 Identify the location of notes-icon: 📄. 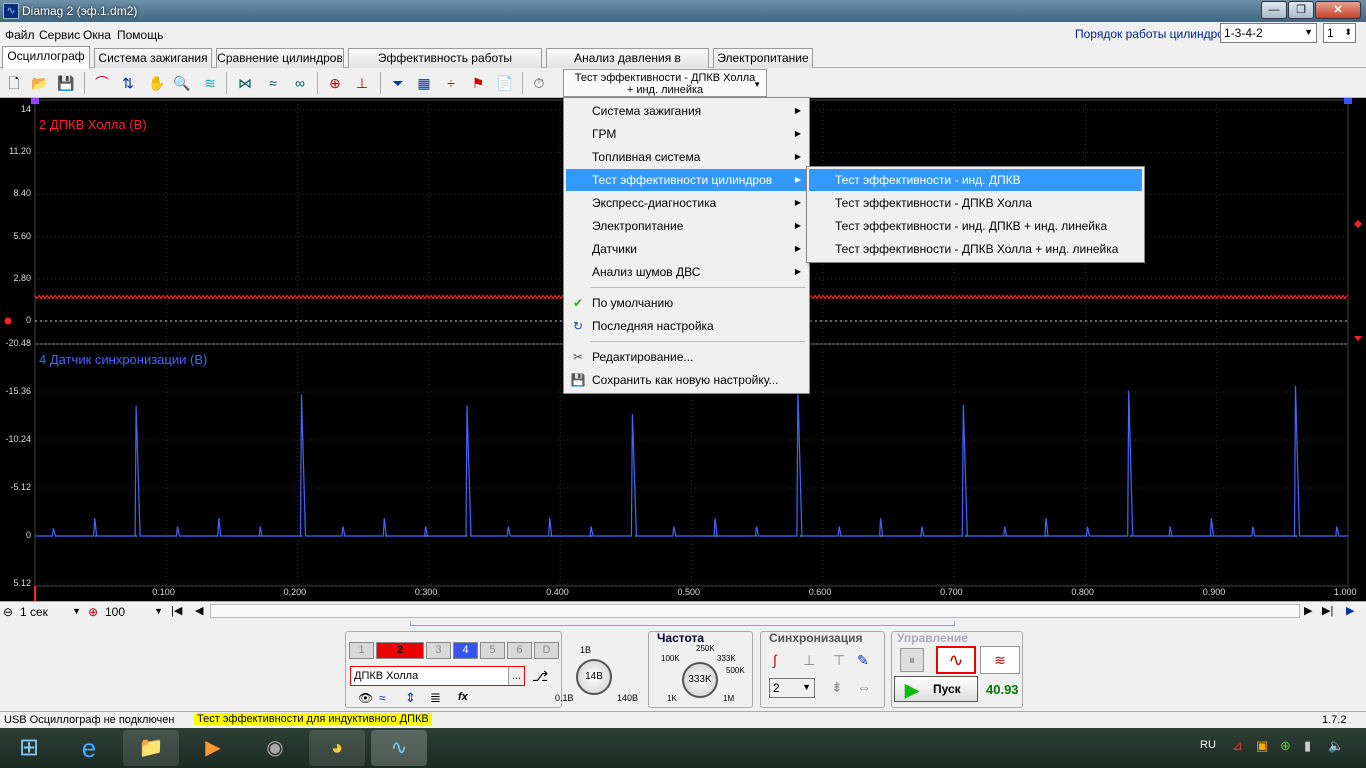
(505, 83).